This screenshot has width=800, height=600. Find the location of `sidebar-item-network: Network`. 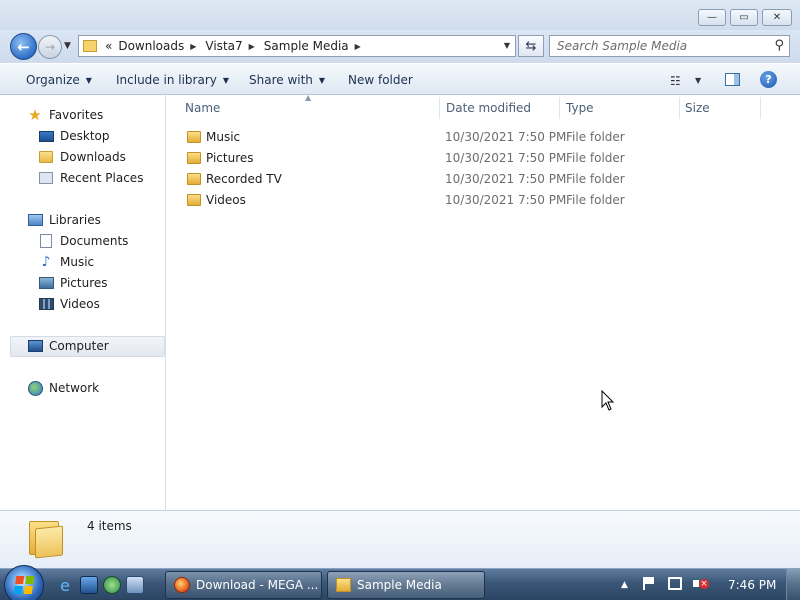

sidebar-item-network: Network is located at coordinates (63, 388).